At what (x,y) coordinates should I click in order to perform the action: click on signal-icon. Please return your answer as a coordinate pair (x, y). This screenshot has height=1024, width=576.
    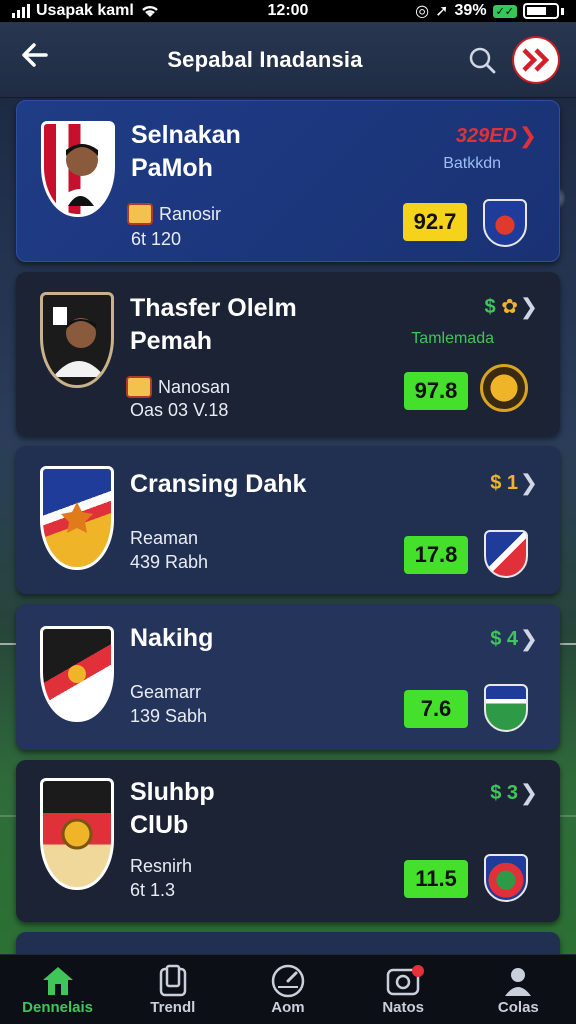
    Looking at the image, I should click on (21, 11).